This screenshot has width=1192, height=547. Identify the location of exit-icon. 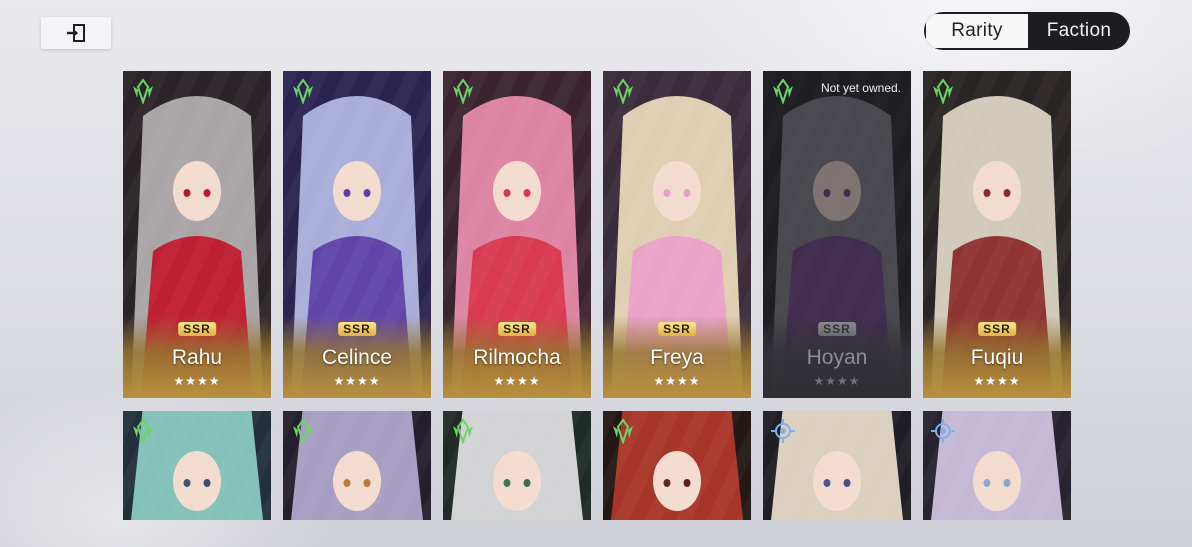
(76, 33).